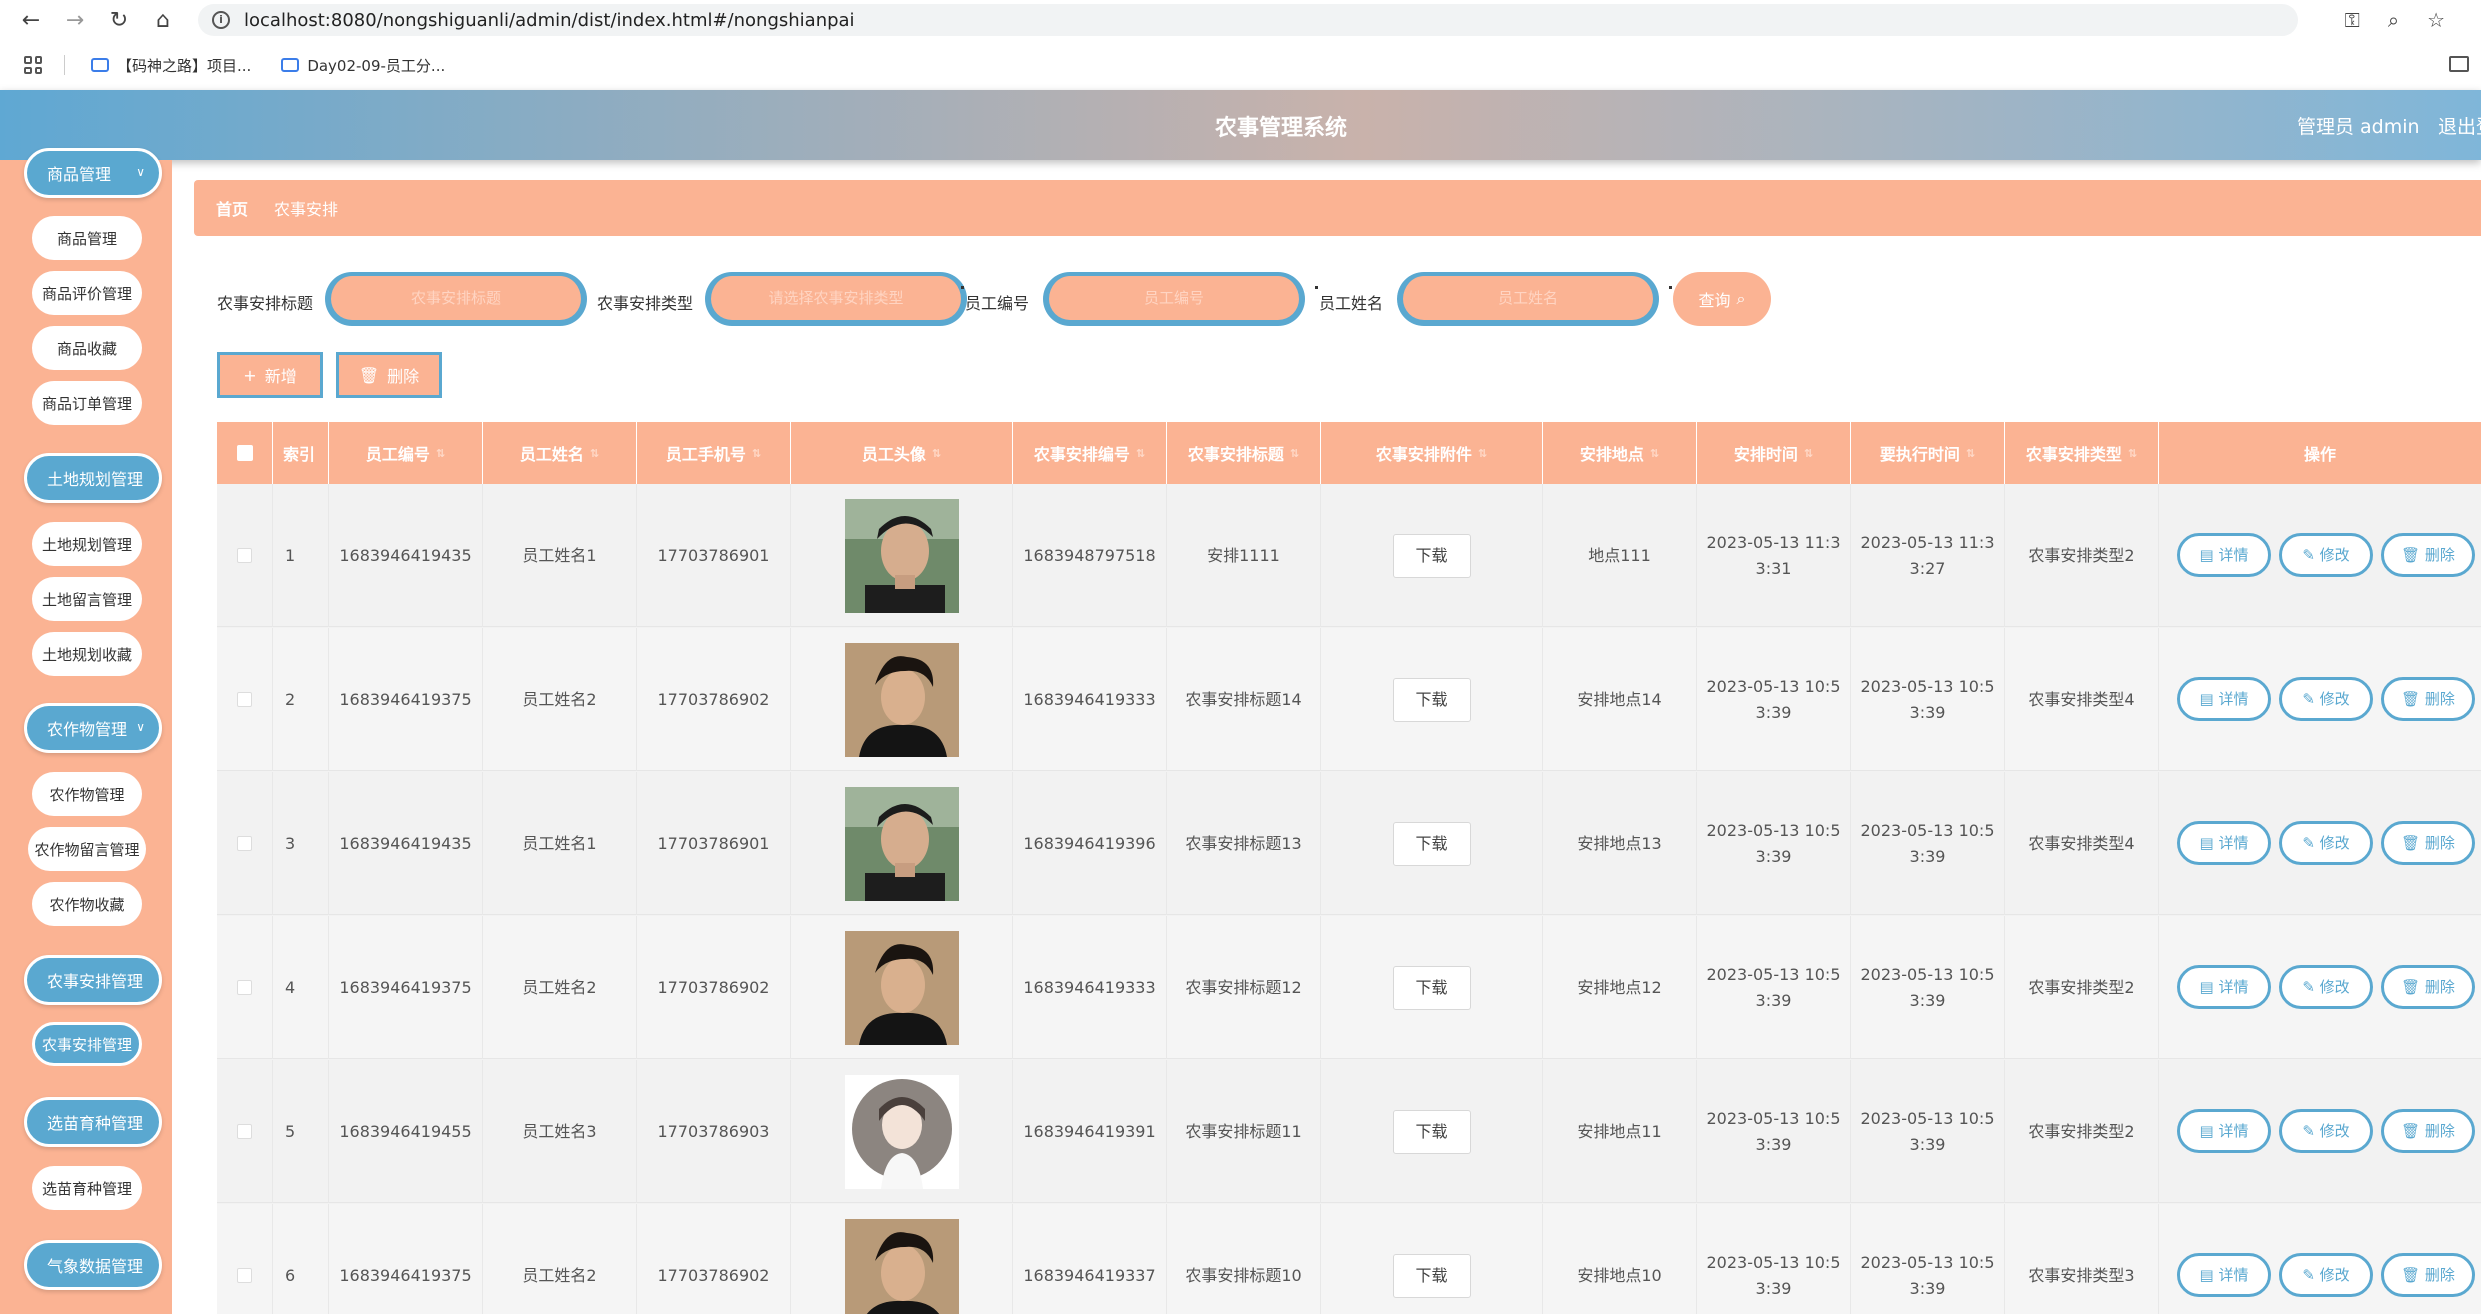 The height and width of the screenshot is (1314, 2481). What do you see at coordinates (93, 980) in the screenshot?
I see `menu-group-farming: 农事安排管理` at bounding box center [93, 980].